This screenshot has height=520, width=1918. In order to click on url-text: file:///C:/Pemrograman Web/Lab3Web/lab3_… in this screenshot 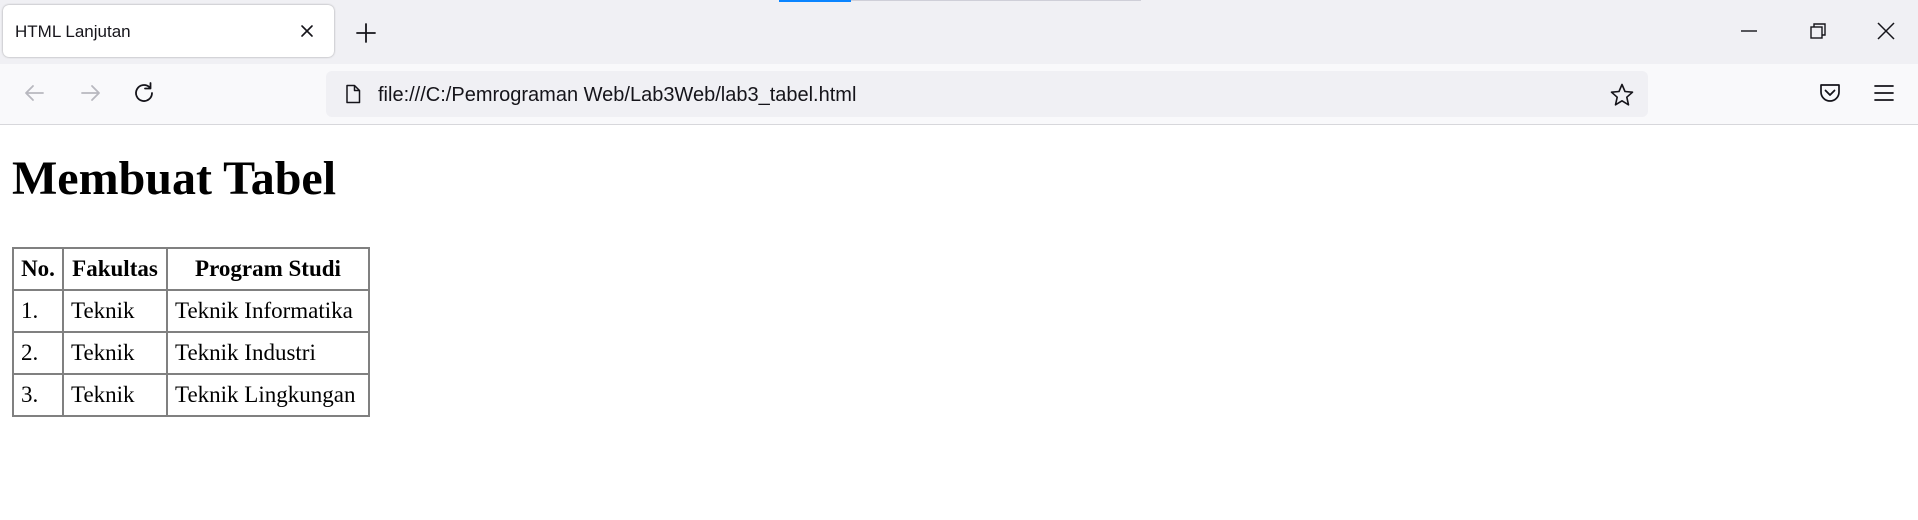, I will do `click(617, 95)`.